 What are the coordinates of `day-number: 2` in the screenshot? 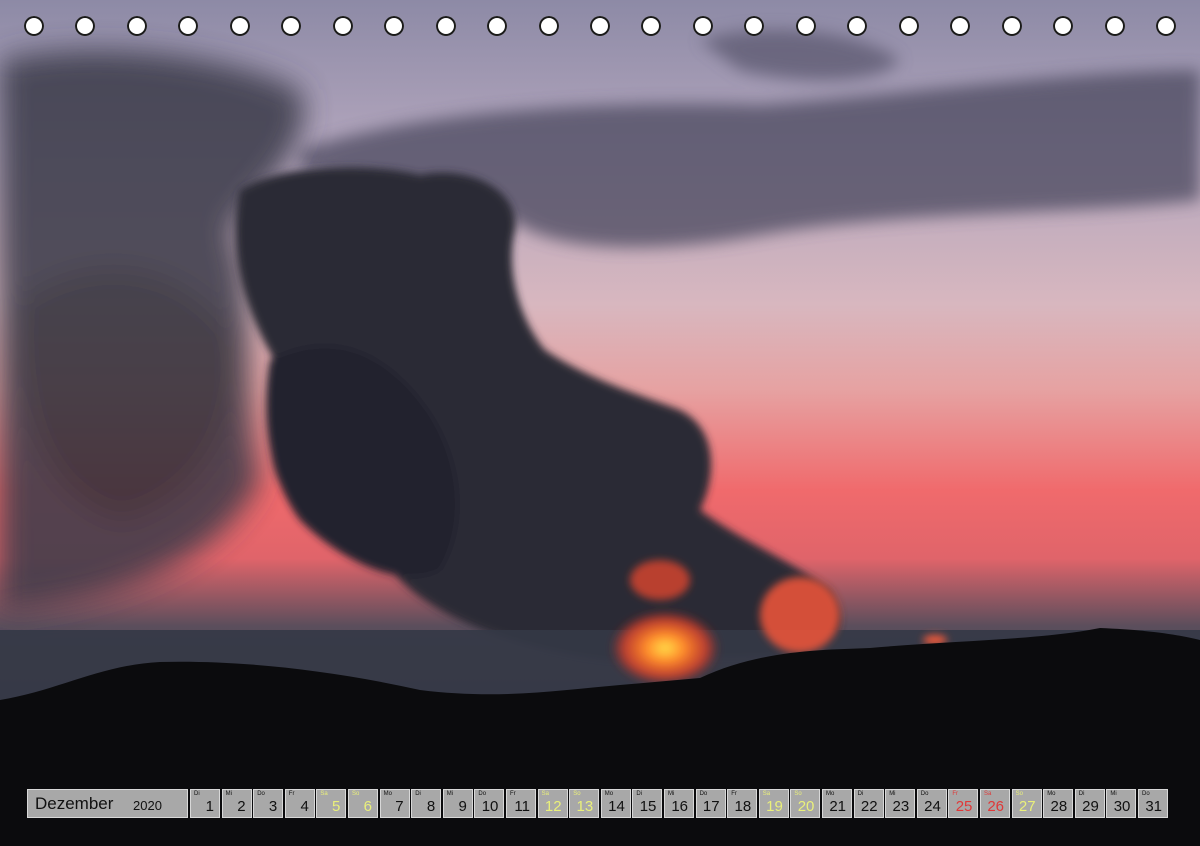 It's located at (241, 806).